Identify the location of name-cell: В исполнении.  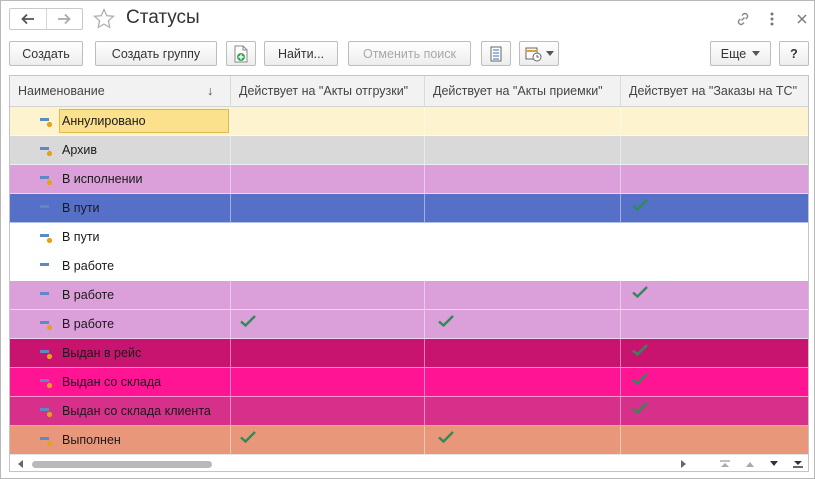
(120, 179).